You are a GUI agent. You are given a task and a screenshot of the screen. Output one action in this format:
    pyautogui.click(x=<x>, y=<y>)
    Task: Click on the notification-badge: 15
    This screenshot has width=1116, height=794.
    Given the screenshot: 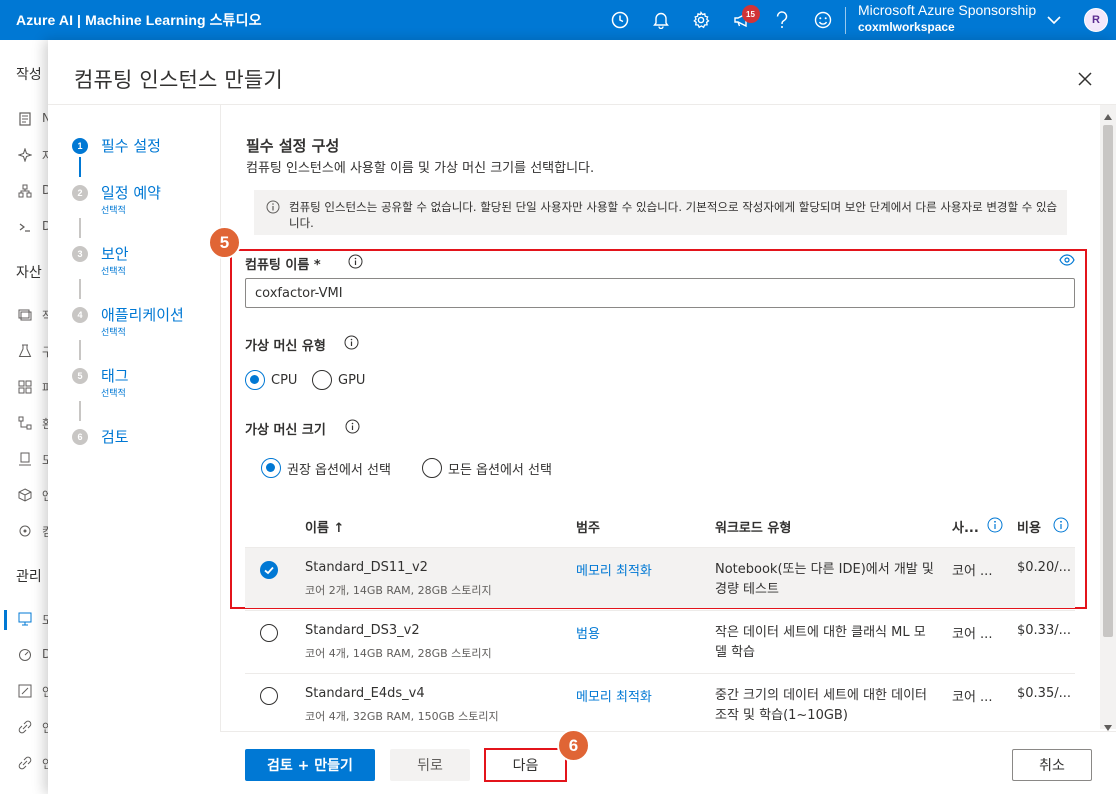 What is the action you would take?
    pyautogui.click(x=750, y=14)
    